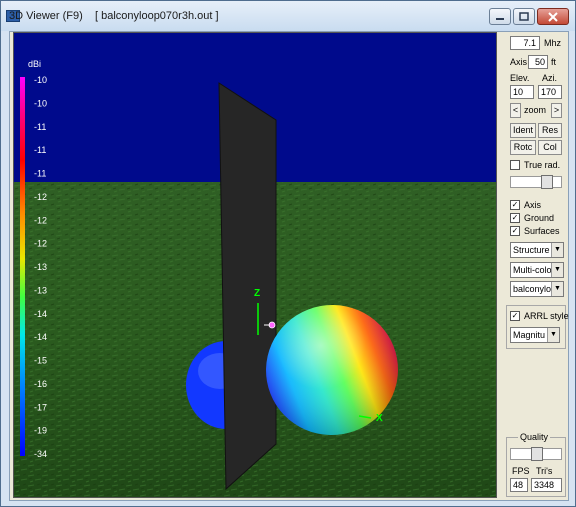  What do you see at coordinates (546, 316) in the screenshot?
I see `arrl-label: ARRL style` at bounding box center [546, 316].